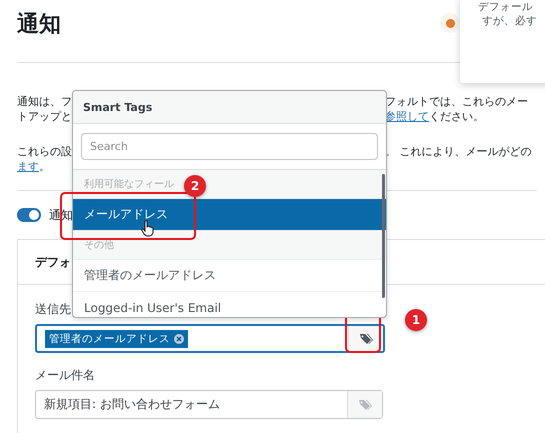 Image resolution: width=545 pixels, height=433 pixels. What do you see at coordinates (132, 404) in the screenshot?
I see `field-value: 新規項目: お問い合わせフォーム` at bounding box center [132, 404].